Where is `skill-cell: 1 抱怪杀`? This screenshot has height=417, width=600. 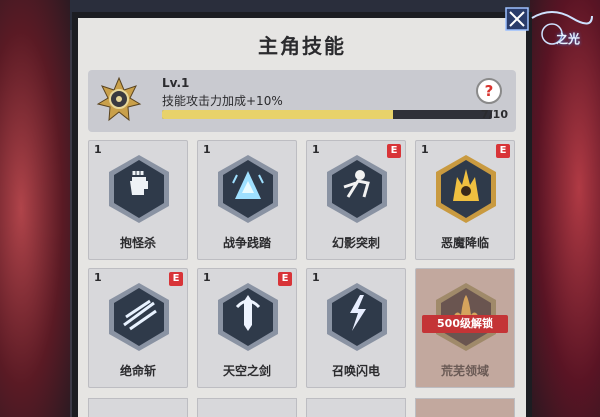 skill-cell: 1 抱怪杀 is located at coordinates (138, 200).